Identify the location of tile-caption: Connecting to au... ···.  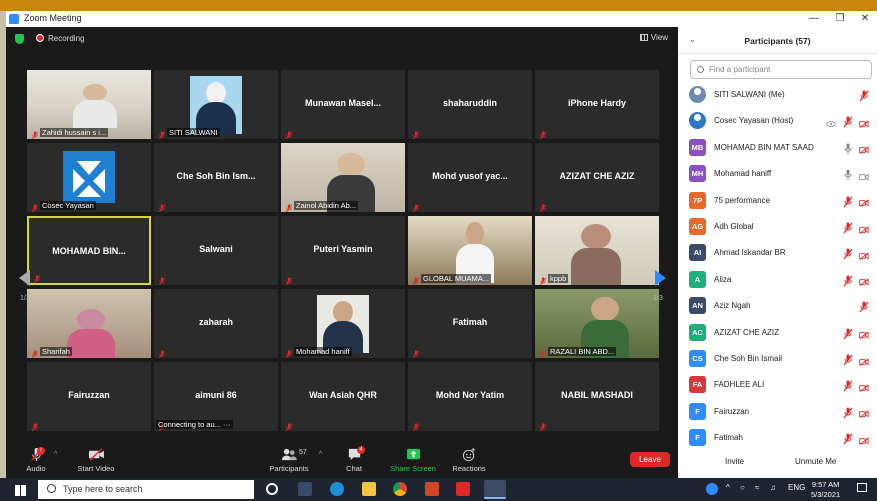
(194, 424).